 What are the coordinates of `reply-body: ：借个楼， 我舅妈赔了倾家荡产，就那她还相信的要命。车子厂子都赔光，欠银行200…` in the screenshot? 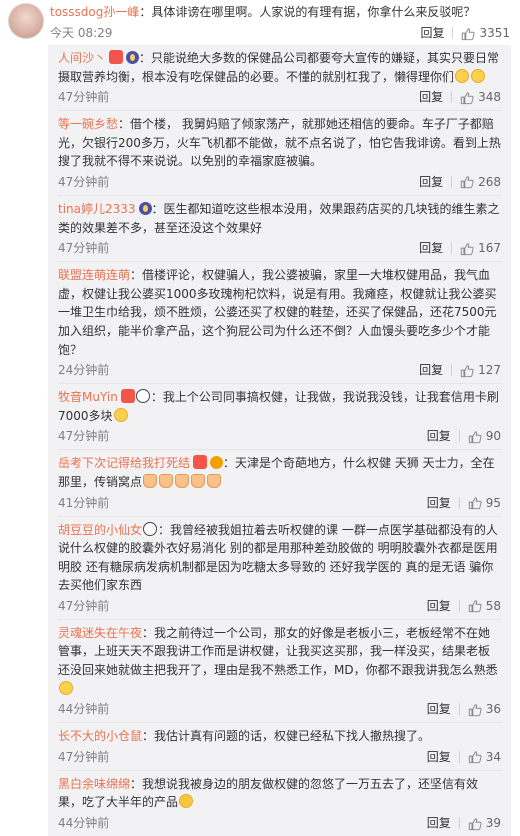 It's located at (279, 143).